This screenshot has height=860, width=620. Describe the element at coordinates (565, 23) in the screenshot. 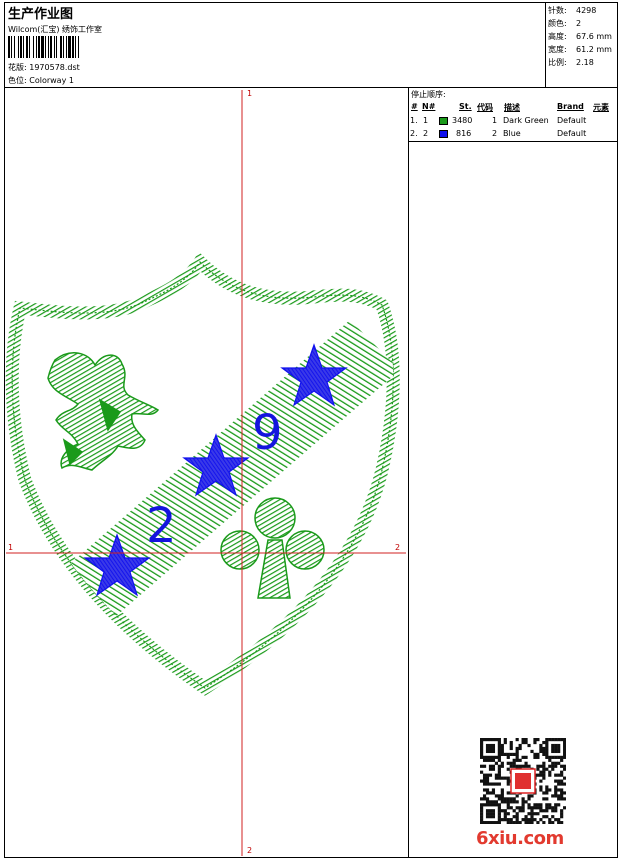

I see `stat-colors: 颜色: 2` at that location.